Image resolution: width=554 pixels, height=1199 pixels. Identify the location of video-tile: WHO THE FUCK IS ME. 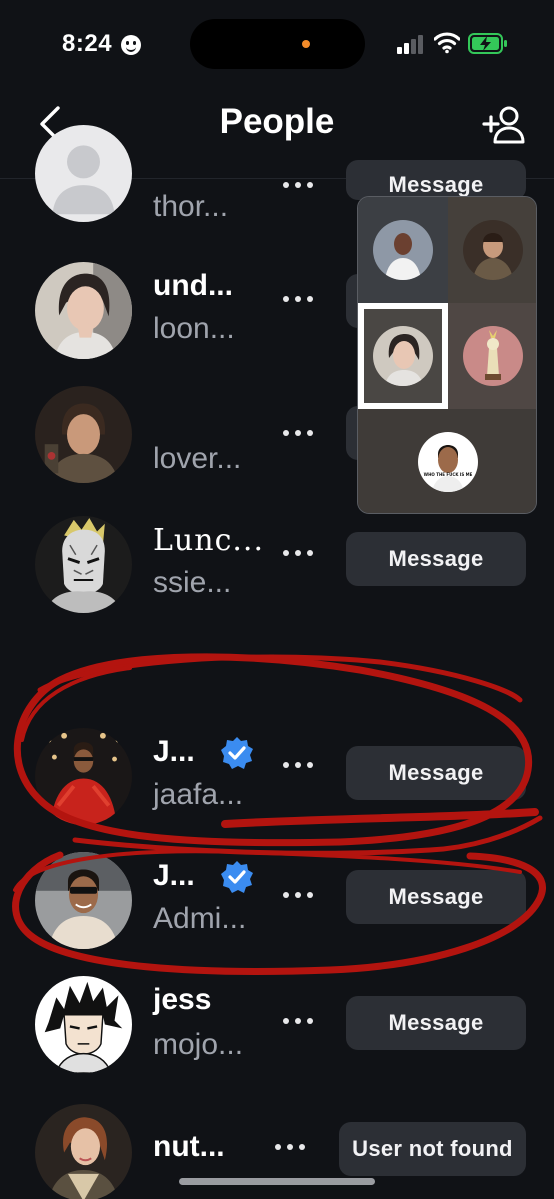
(447, 461).